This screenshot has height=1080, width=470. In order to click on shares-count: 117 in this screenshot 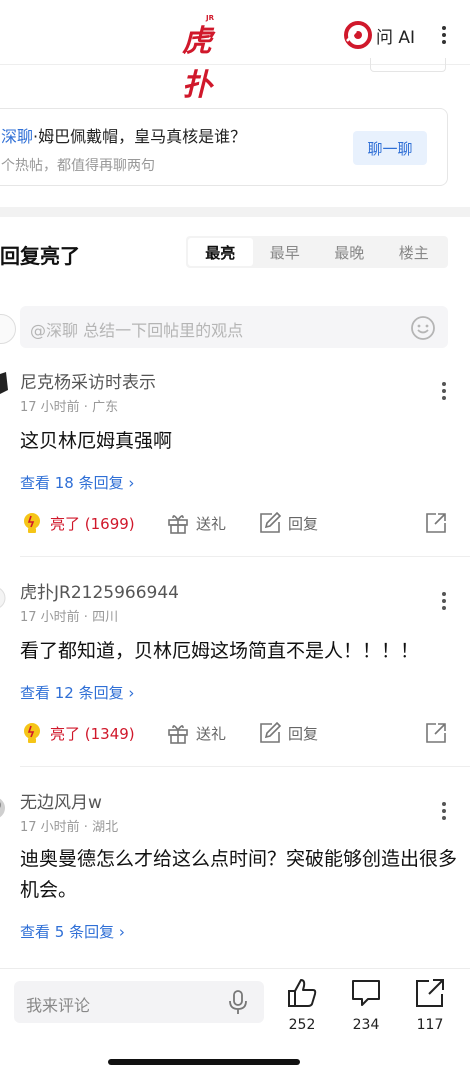, I will do `click(430, 1025)`.